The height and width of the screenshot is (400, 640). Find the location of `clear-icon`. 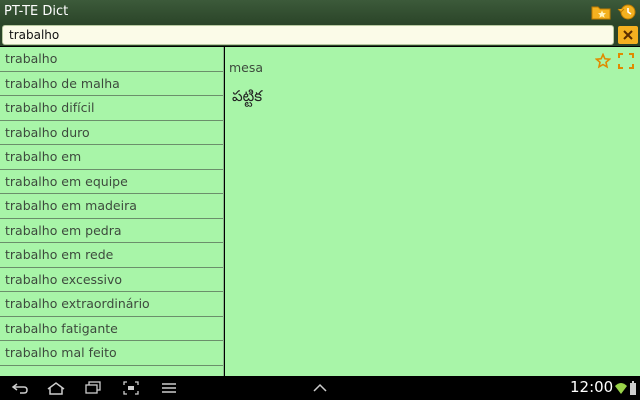

clear-icon is located at coordinates (628, 35).